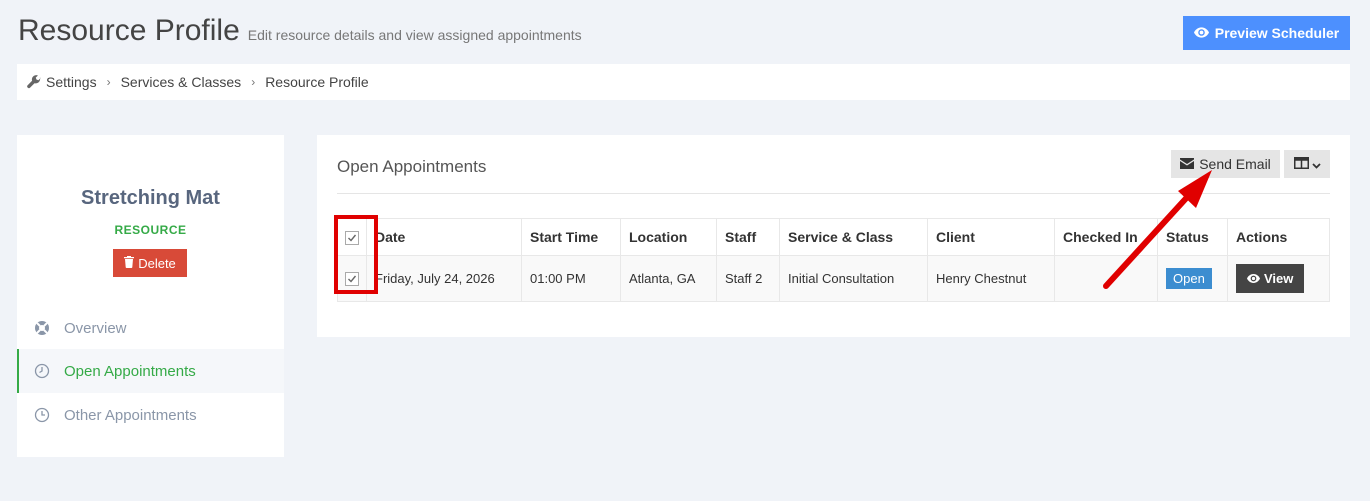 This screenshot has width=1370, height=501. Describe the element at coordinates (150, 230) in the screenshot. I see `resource-type-label: RESOURCE` at that location.